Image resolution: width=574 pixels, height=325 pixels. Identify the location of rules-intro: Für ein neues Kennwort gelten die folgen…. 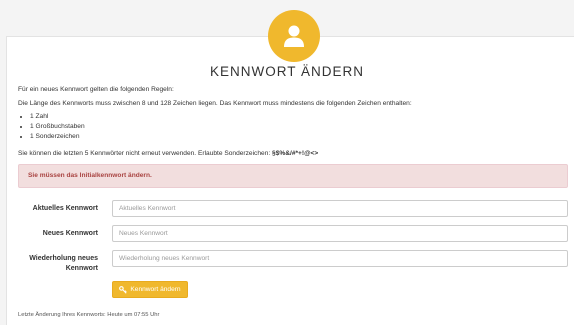
(96, 89).